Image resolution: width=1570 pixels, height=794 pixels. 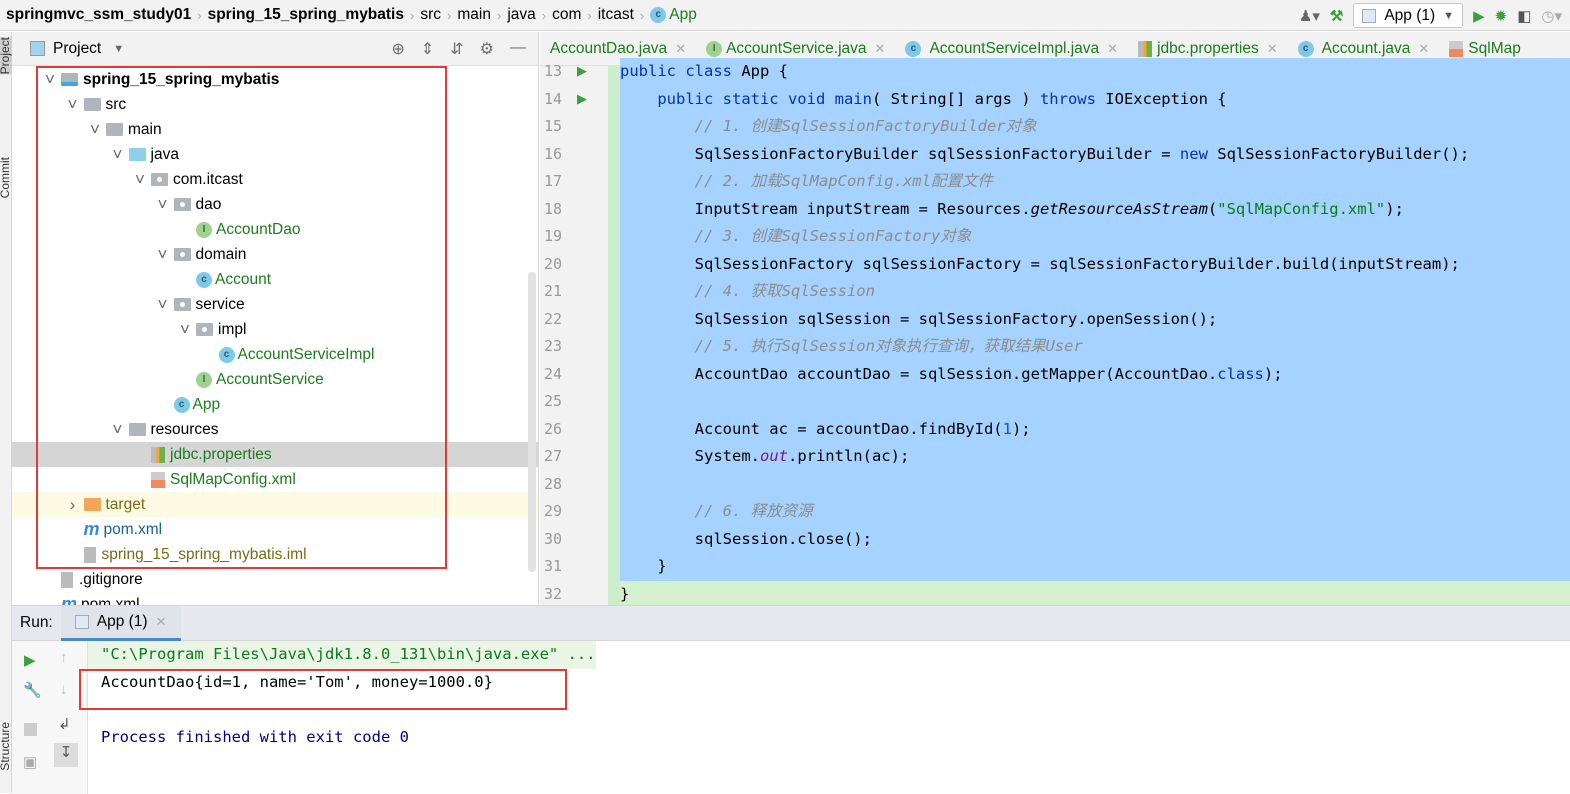 I want to click on line-number: 19, so click(x=553, y=236).